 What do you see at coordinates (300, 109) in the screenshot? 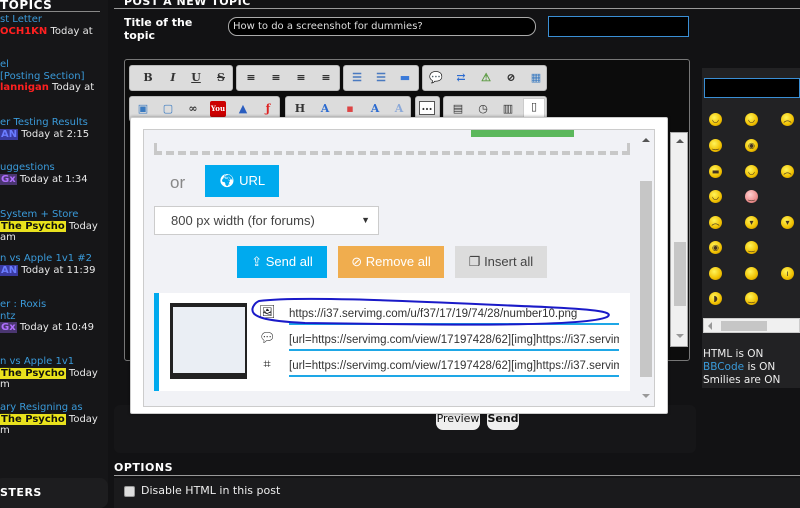
I see `heading-icon: H` at bounding box center [300, 109].